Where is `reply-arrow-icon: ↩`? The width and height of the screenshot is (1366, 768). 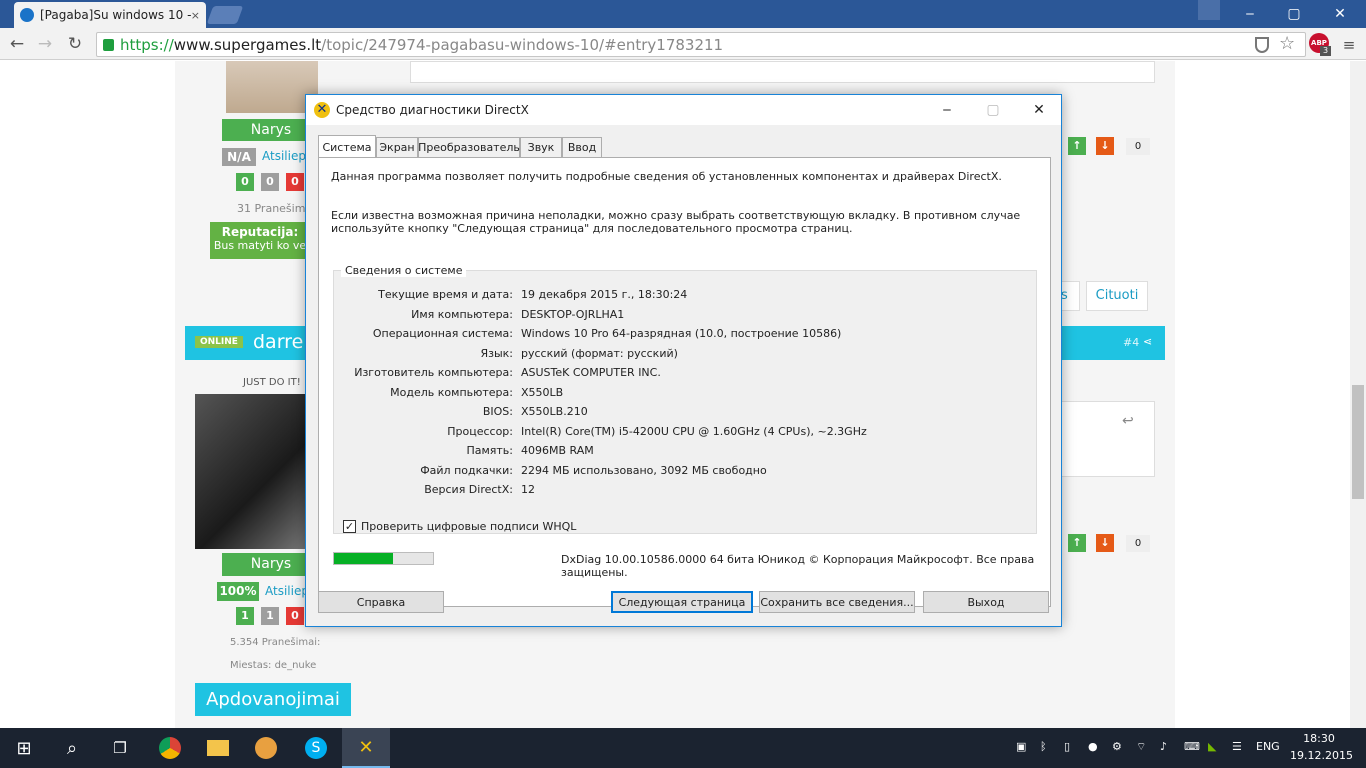 reply-arrow-icon: ↩ is located at coordinates (1128, 421).